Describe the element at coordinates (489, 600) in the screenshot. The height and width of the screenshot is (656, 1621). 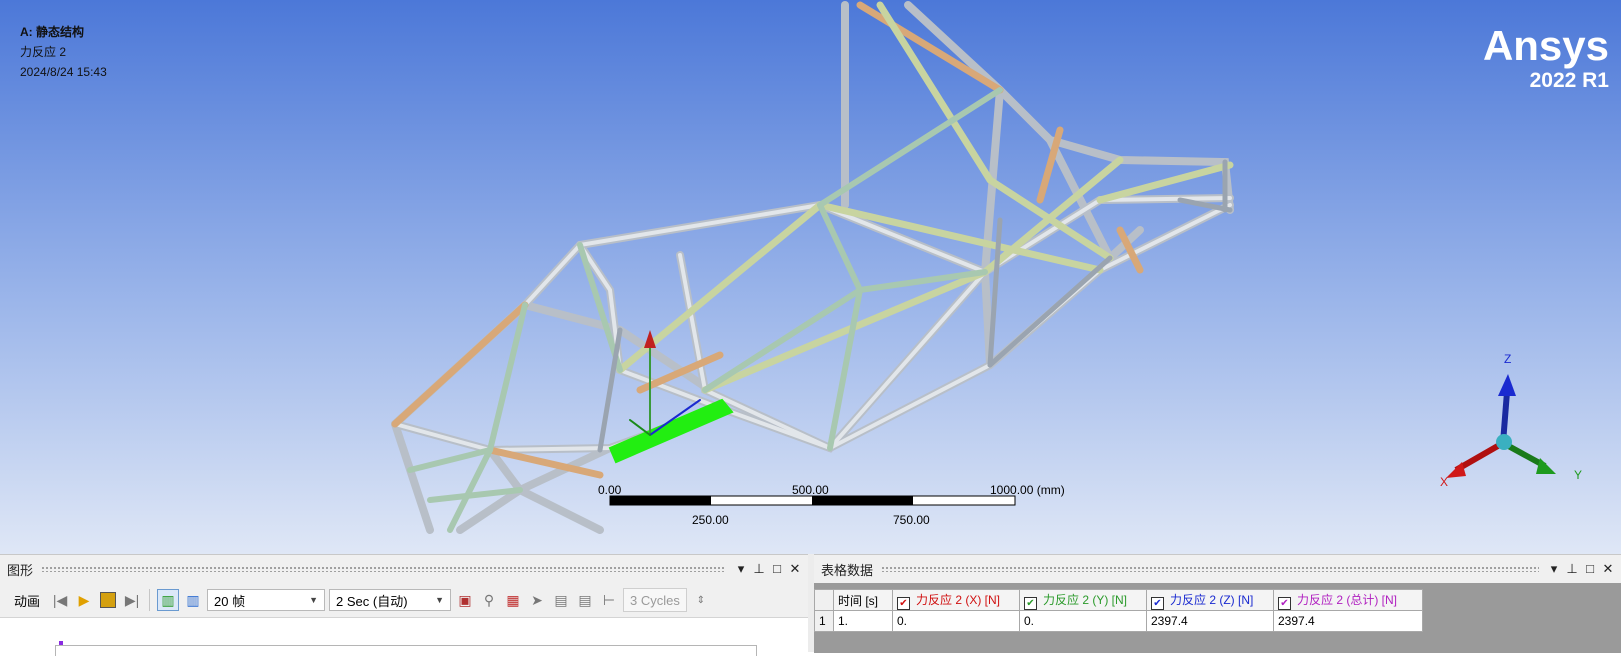
I see `zoom-icon: ⚲` at that location.